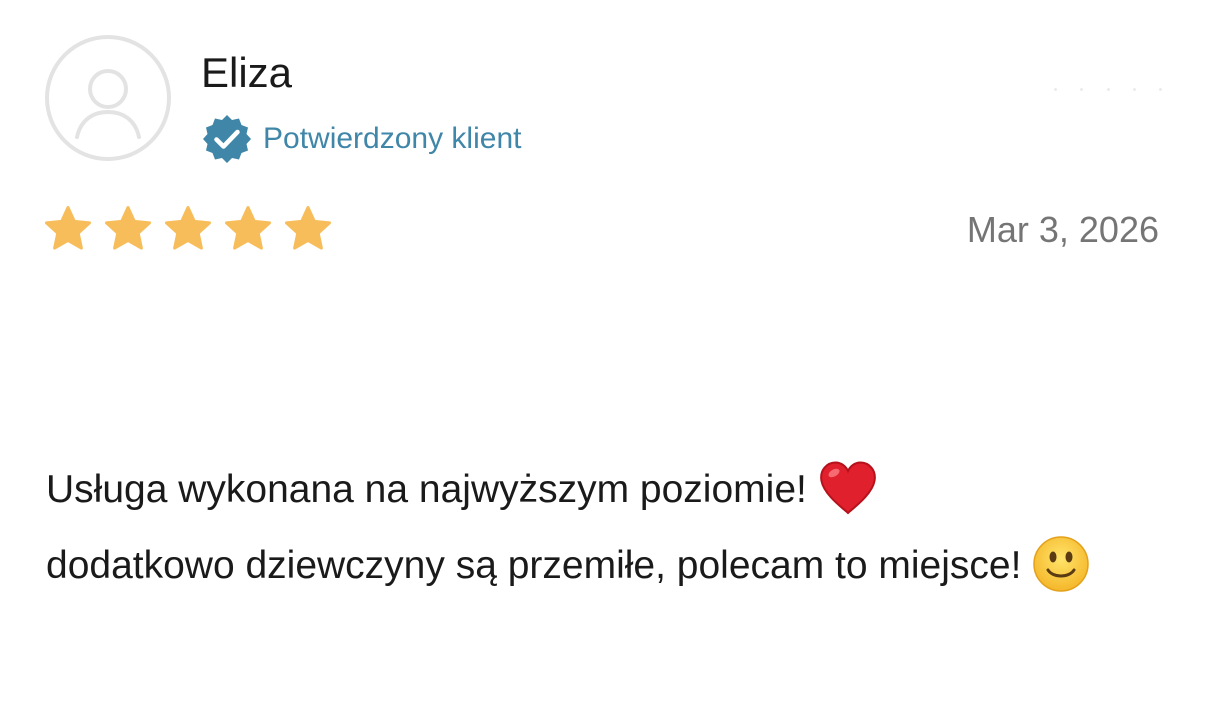 This screenshot has height=705, width=1206. What do you see at coordinates (426, 489) in the screenshot?
I see `review-text-part1: Usługa wykonana na najwyższym poziomie!` at bounding box center [426, 489].